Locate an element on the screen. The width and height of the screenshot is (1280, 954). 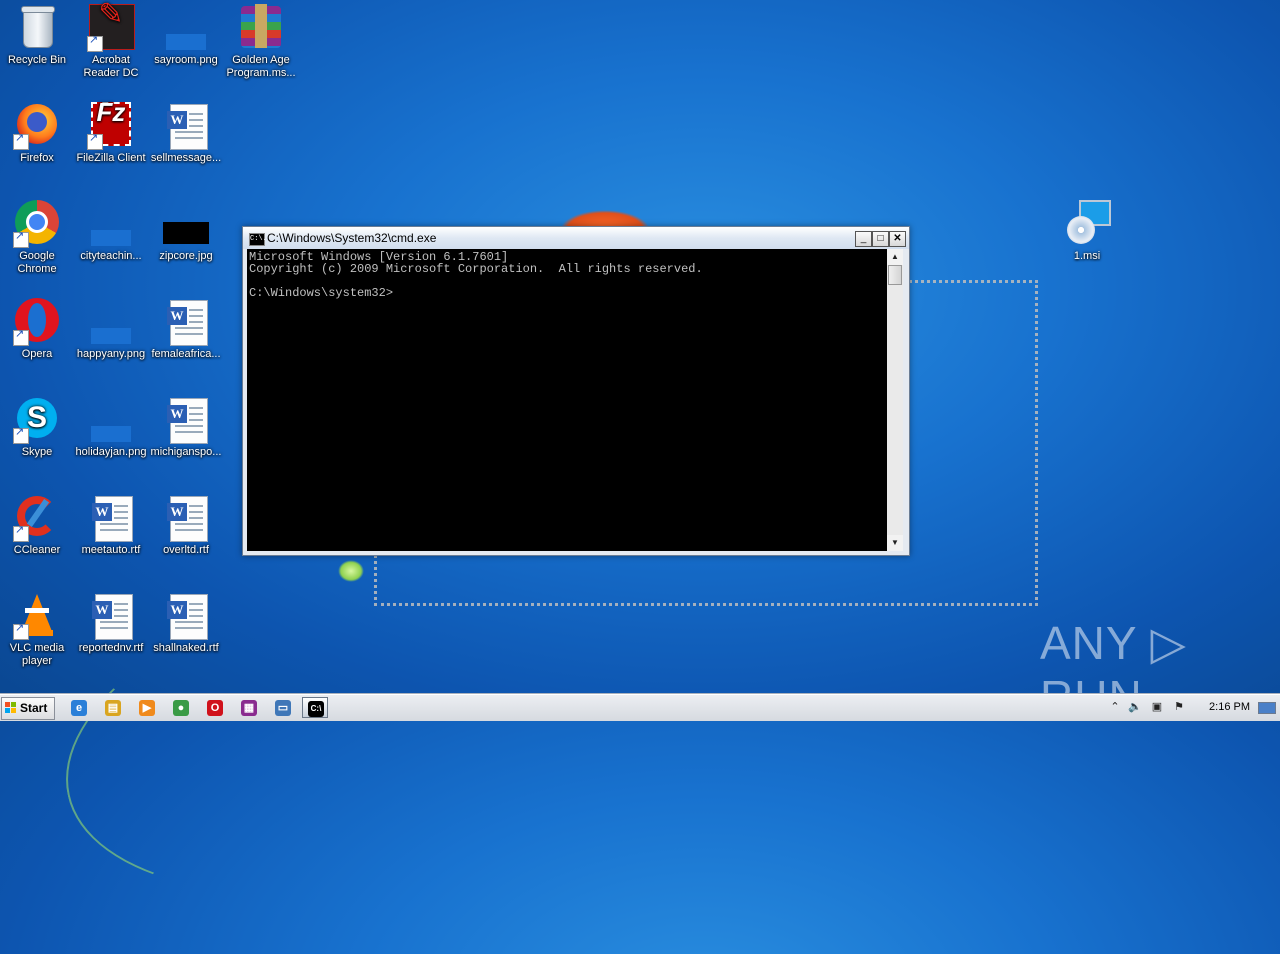
clock: 2:16 PM is located at coordinates (1229, 707).